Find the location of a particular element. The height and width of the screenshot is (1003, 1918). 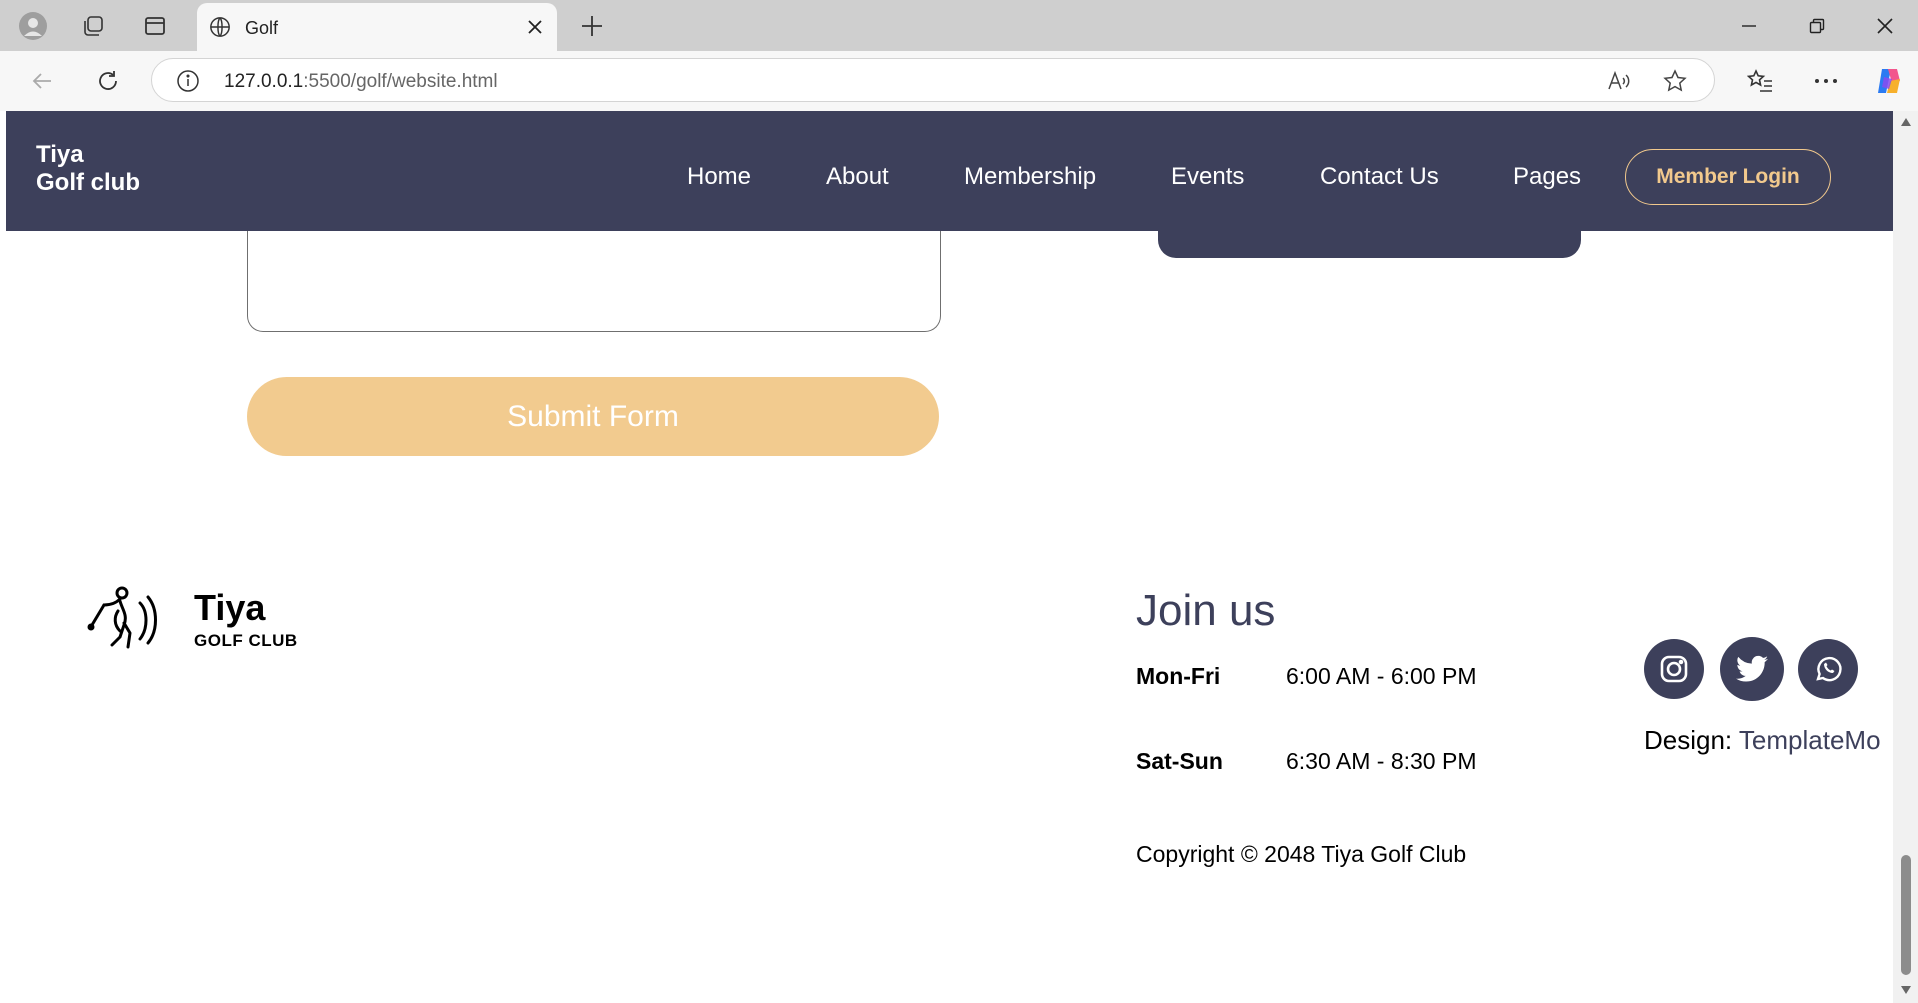

golfer-logo-icon is located at coordinates (122, 617).